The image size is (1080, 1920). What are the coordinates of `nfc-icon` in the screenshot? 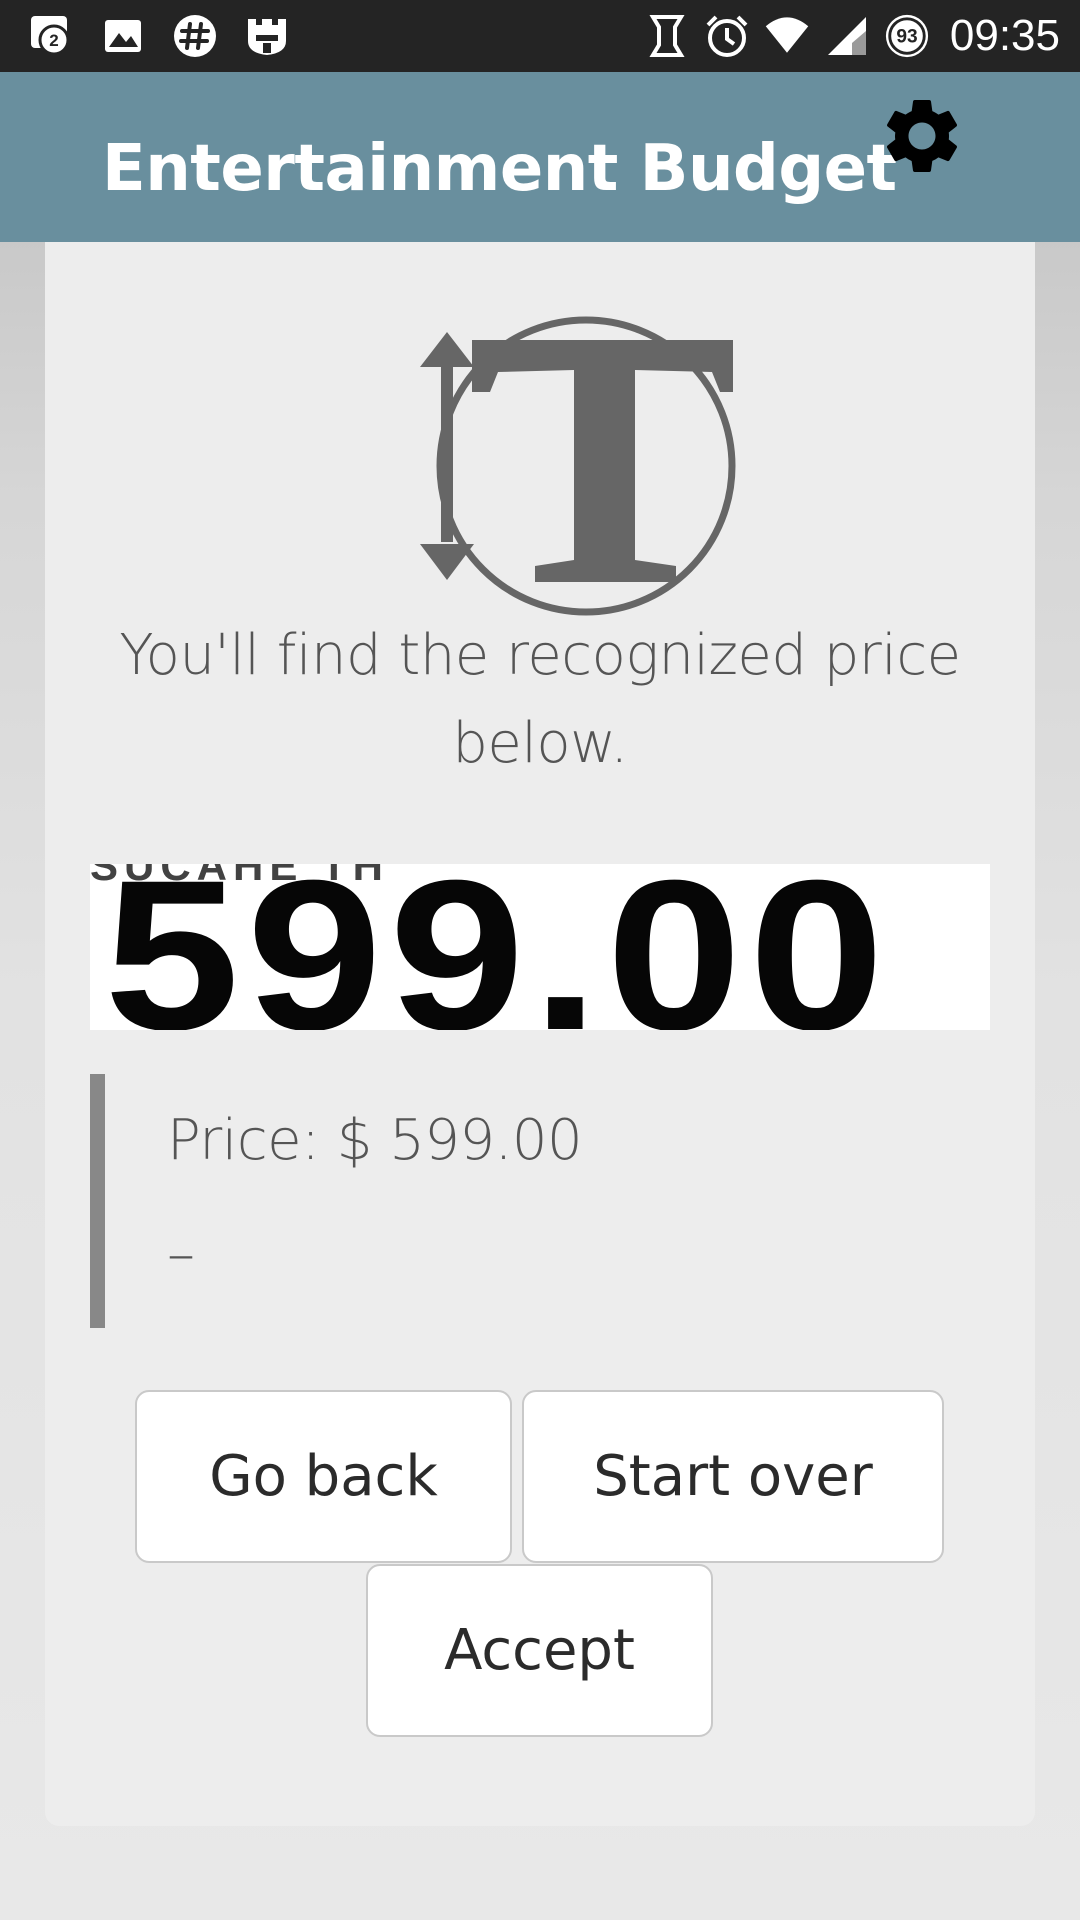 It's located at (667, 36).